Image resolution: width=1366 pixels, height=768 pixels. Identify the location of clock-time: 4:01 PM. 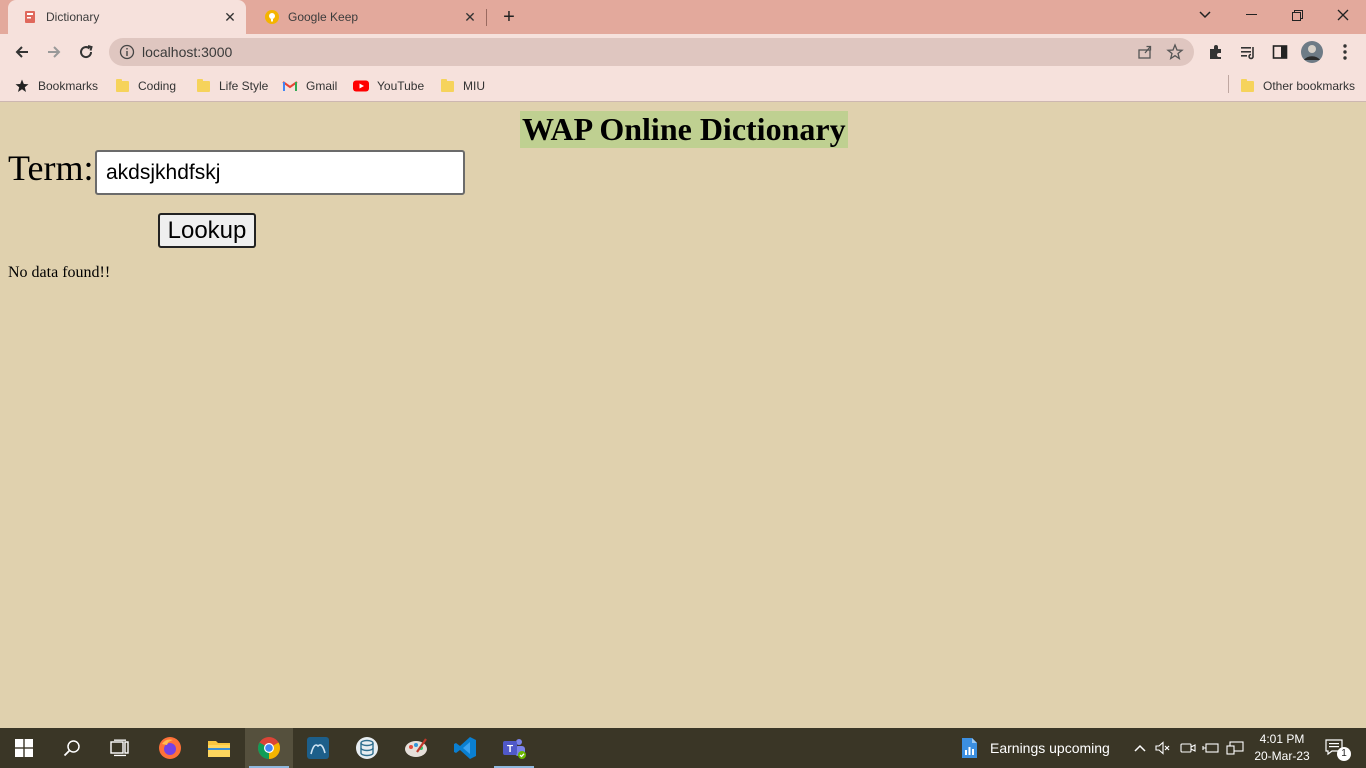
(1282, 739).